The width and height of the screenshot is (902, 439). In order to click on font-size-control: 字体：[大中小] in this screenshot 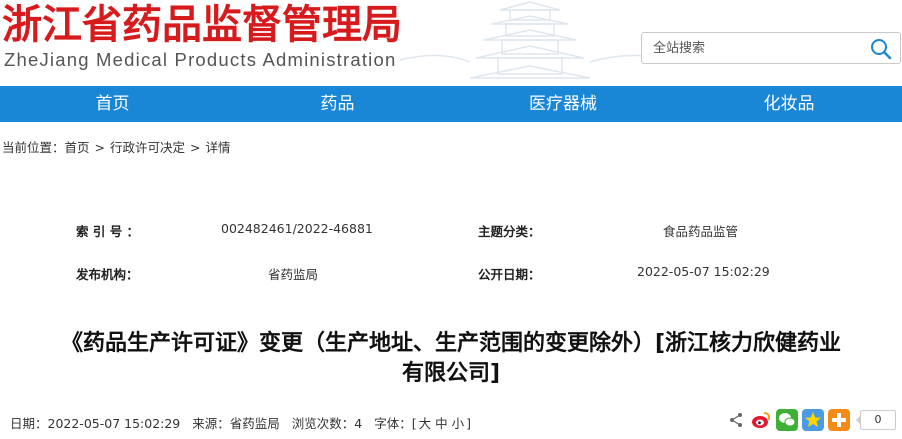, I will do `click(422, 423)`.